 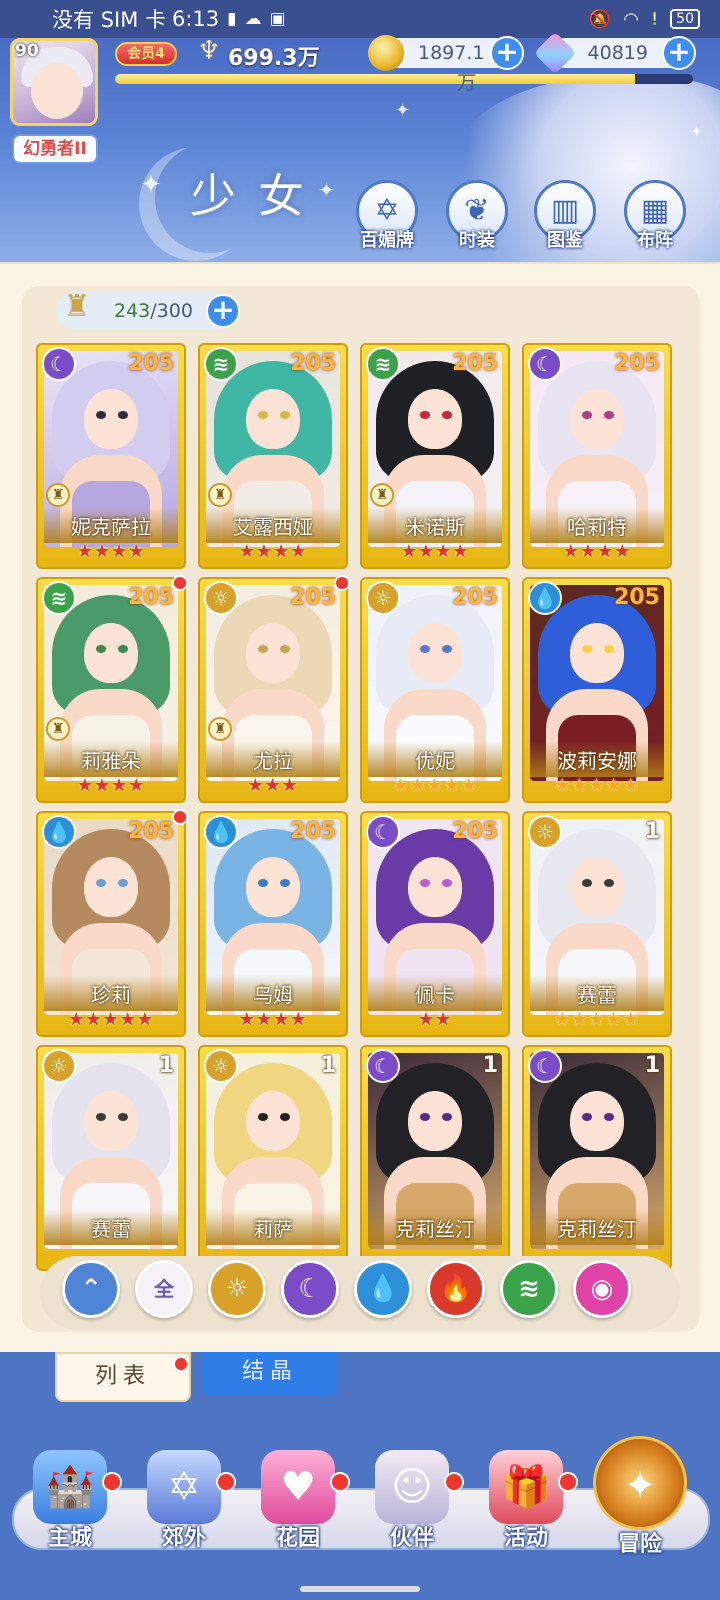 I want to click on star-rating: ★★★★★, so click(x=111, y=1019).